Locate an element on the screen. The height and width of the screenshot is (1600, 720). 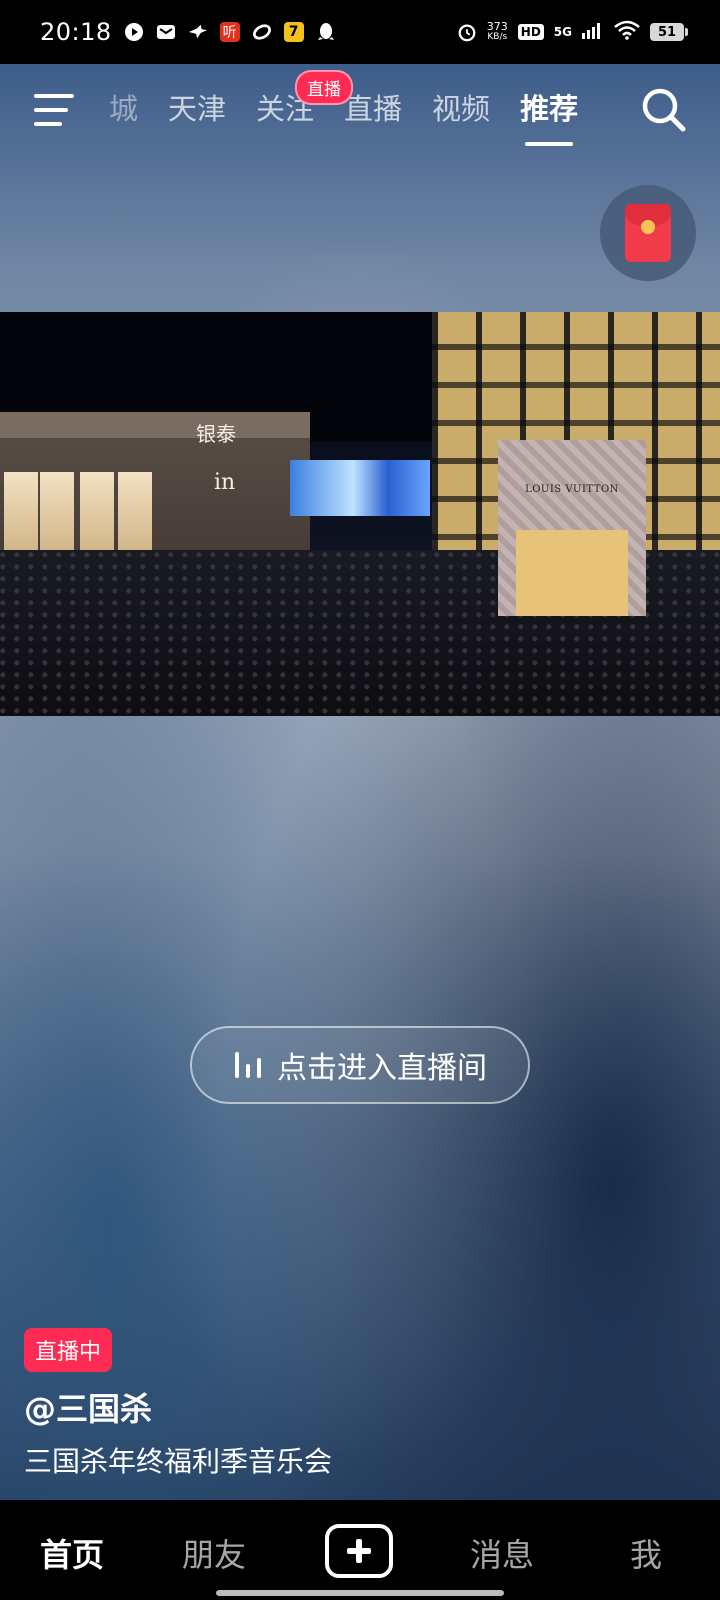
bottom-nav: 首页 朋友 消息 我 is located at coordinates (360, 1550).